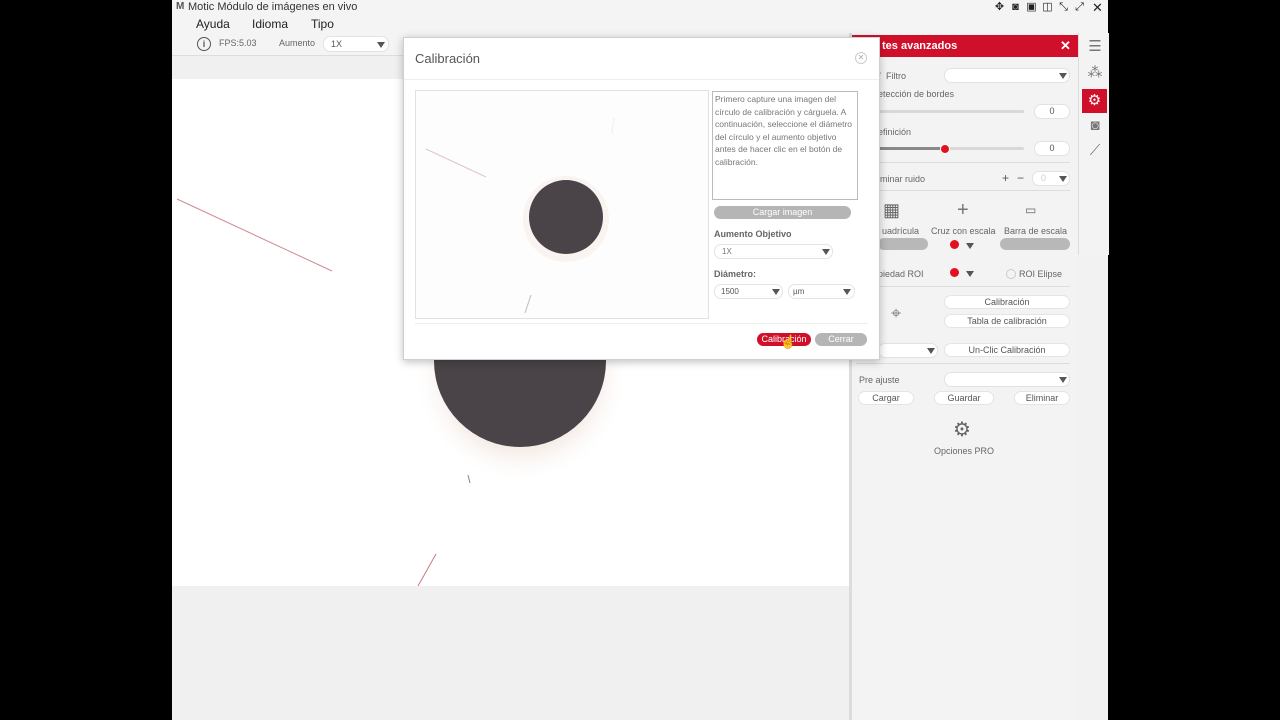 This screenshot has height=720, width=1280. What do you see at coordinates (1007, 321) in the screenshot?
I see `tabla-calibracion-button: Tabla de calibración` at bounding box center [1007, 321].